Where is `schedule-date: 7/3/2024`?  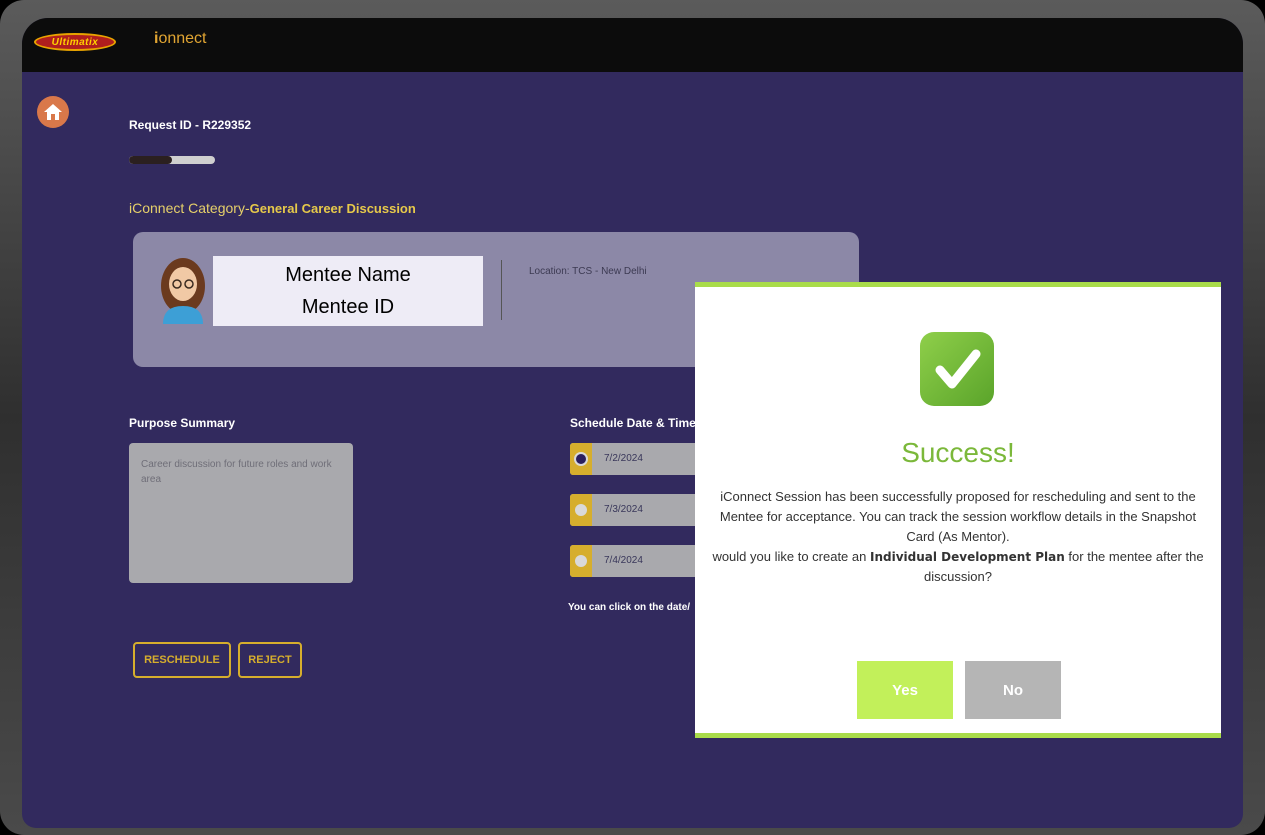
schedule-date: 7/3/2024 is located at coordinates (623, 509).